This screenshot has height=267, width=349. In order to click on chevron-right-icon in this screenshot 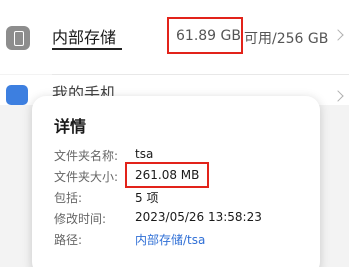, I will do `click(338, 35)`.